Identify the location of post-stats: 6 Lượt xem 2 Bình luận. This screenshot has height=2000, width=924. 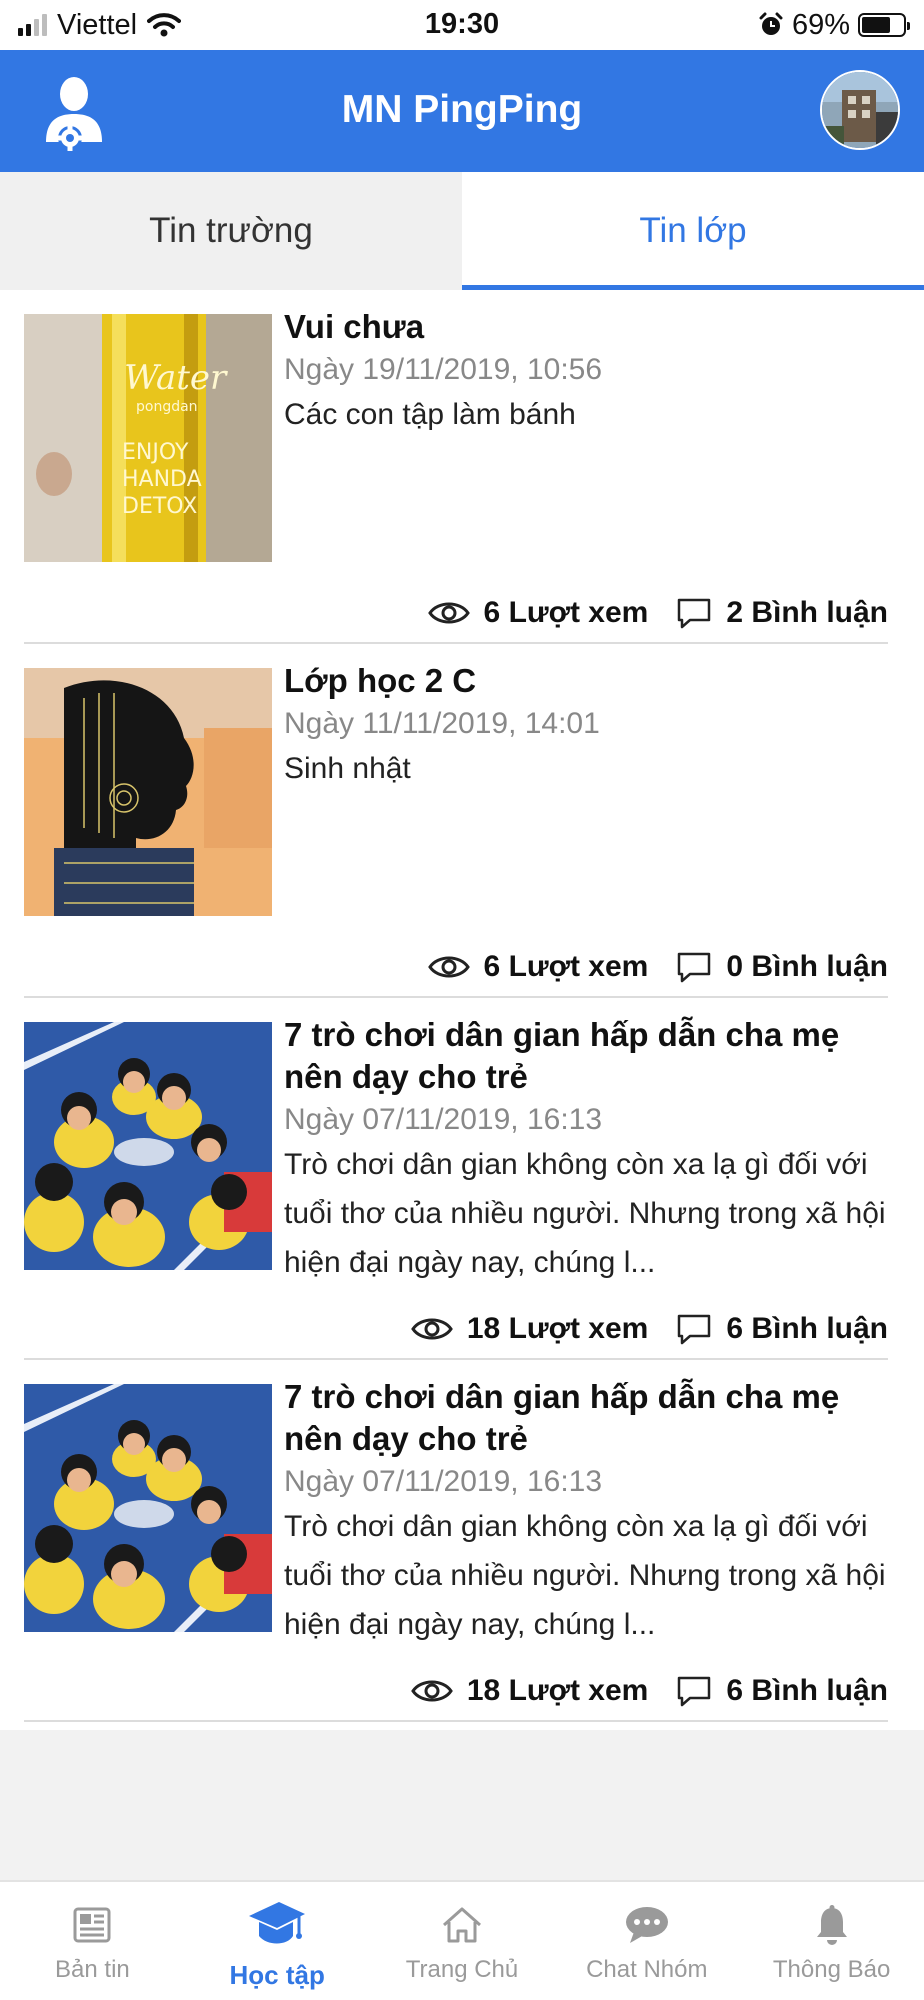
(657, 613).